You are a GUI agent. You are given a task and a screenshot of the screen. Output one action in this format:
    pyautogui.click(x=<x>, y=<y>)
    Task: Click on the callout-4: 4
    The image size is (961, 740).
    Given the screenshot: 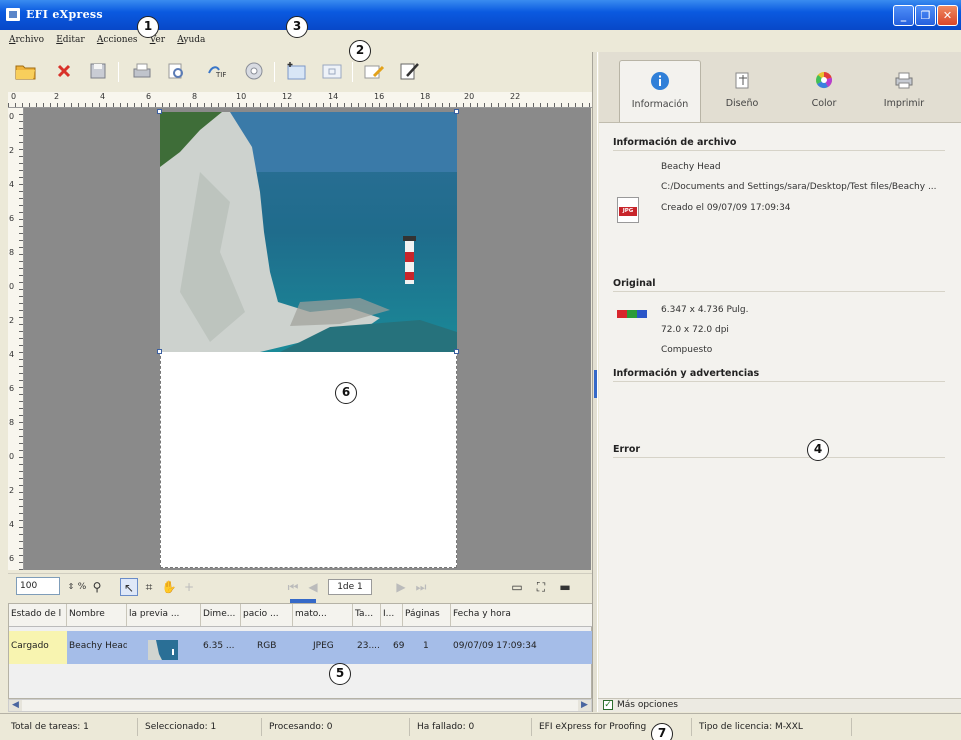 What is the action you would take?
    pyautogui.click(x=818, y=450)
    